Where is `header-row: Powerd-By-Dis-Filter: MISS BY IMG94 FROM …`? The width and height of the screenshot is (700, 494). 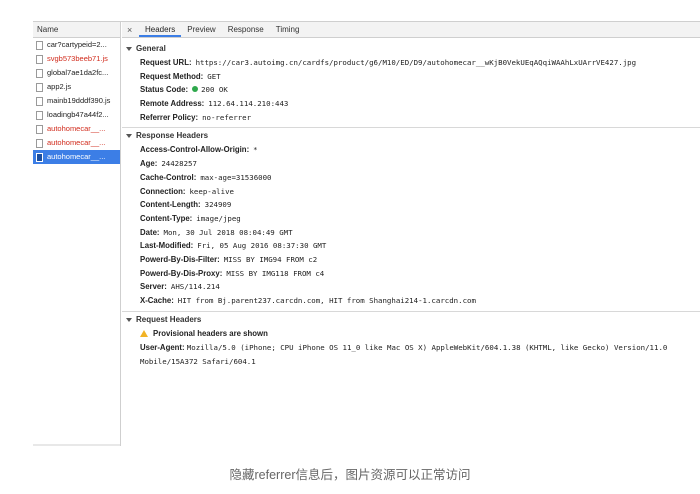
header-row: Powerd-By-Dis-Filter: MISS BY IMG94 FROM … is located at coordinates (413, 260).